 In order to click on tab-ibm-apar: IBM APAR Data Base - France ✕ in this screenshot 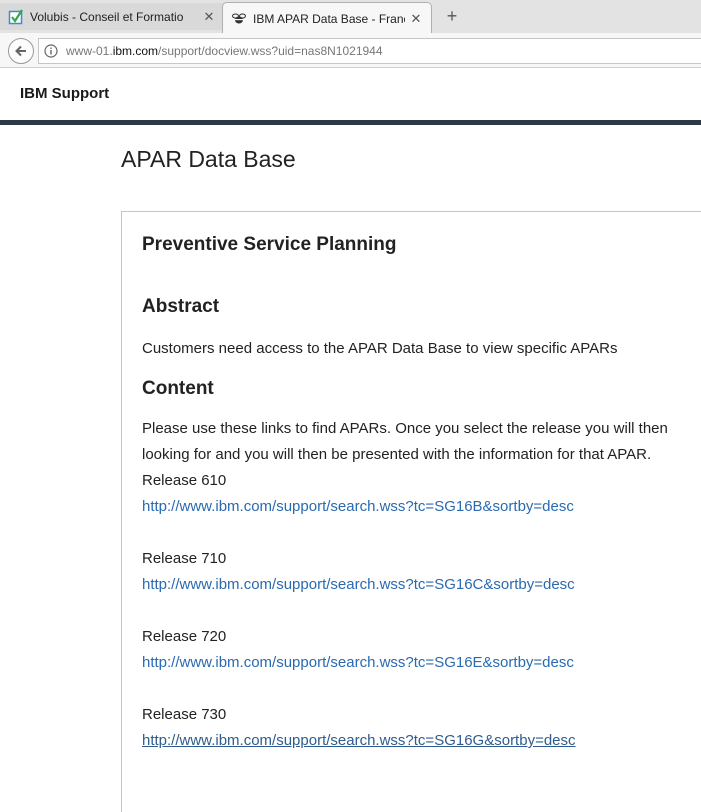, I will do `click(327, 18)`.